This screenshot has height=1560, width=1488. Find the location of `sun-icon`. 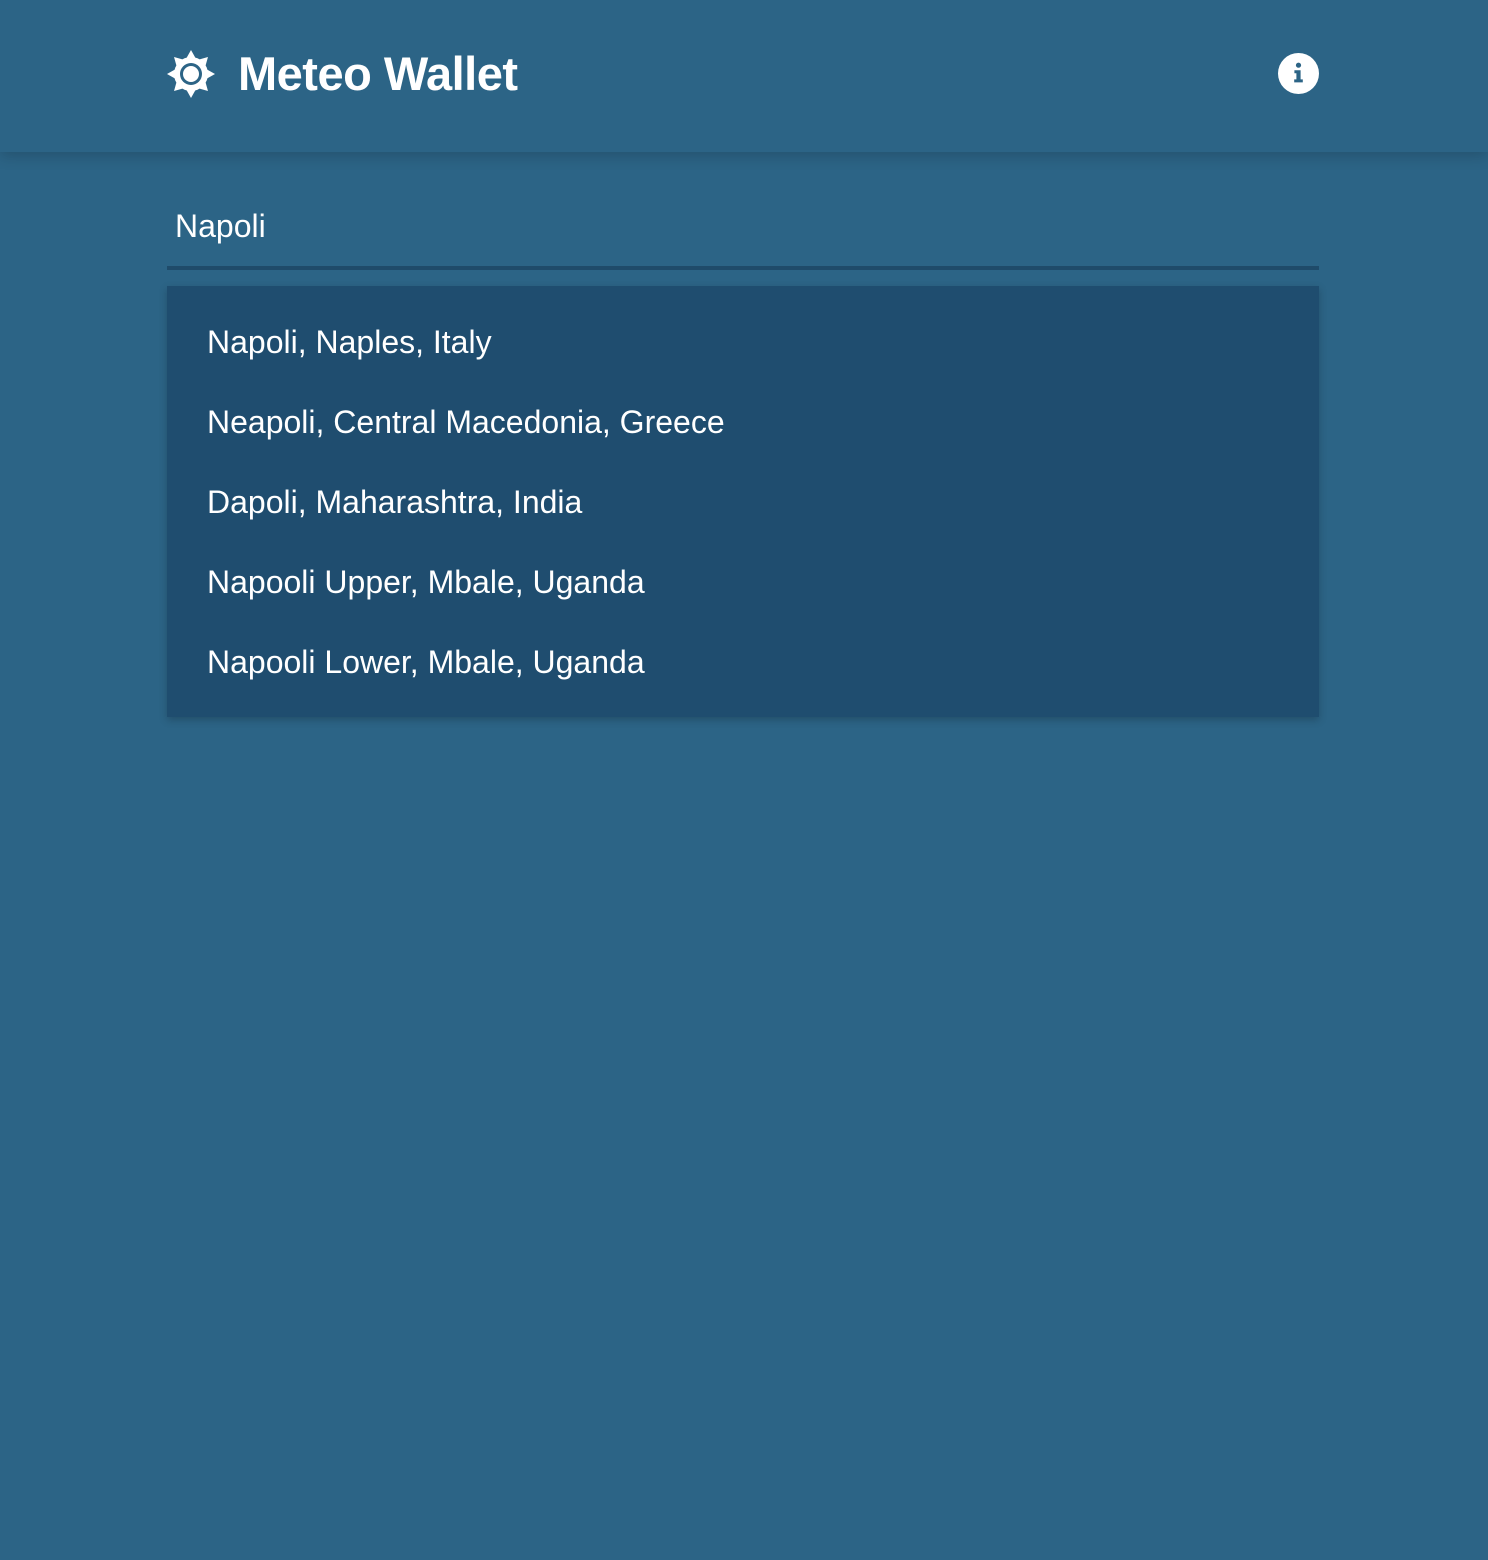

sun-icon is located at coordinates (191, 74).